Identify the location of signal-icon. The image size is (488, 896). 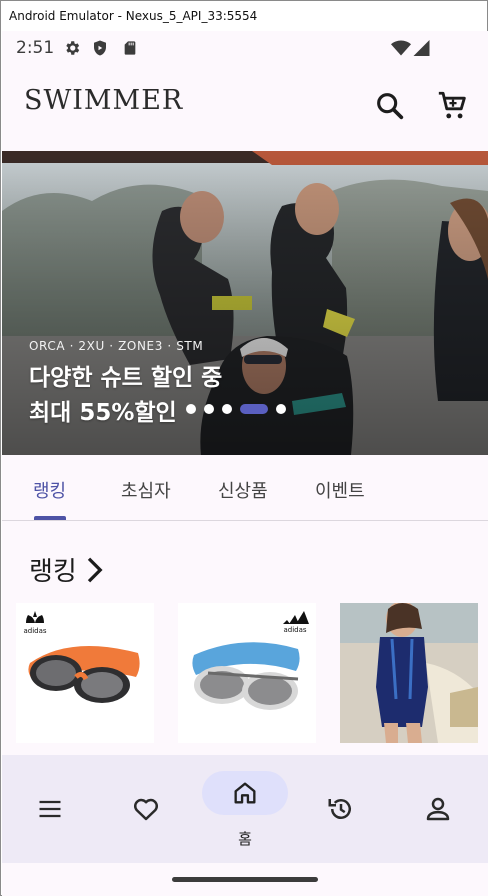
(421, 50).